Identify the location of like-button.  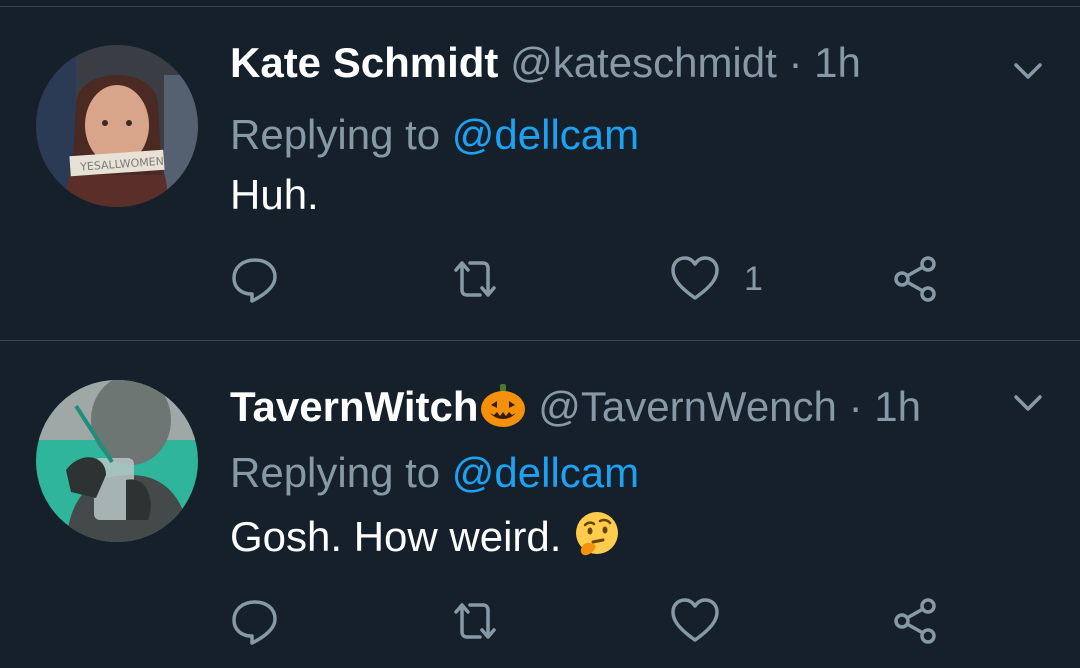
(706, 621).